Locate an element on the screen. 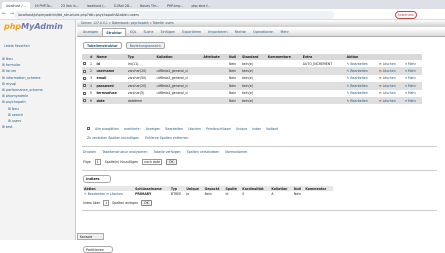 The width and height of the screenshot is (445, 253). position-select: nach date is located at coordinates (152, 162).